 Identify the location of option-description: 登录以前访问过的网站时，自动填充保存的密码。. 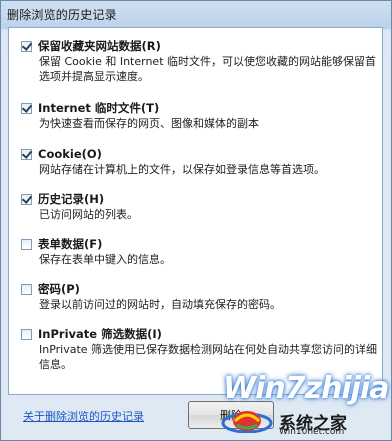
(160, 304).